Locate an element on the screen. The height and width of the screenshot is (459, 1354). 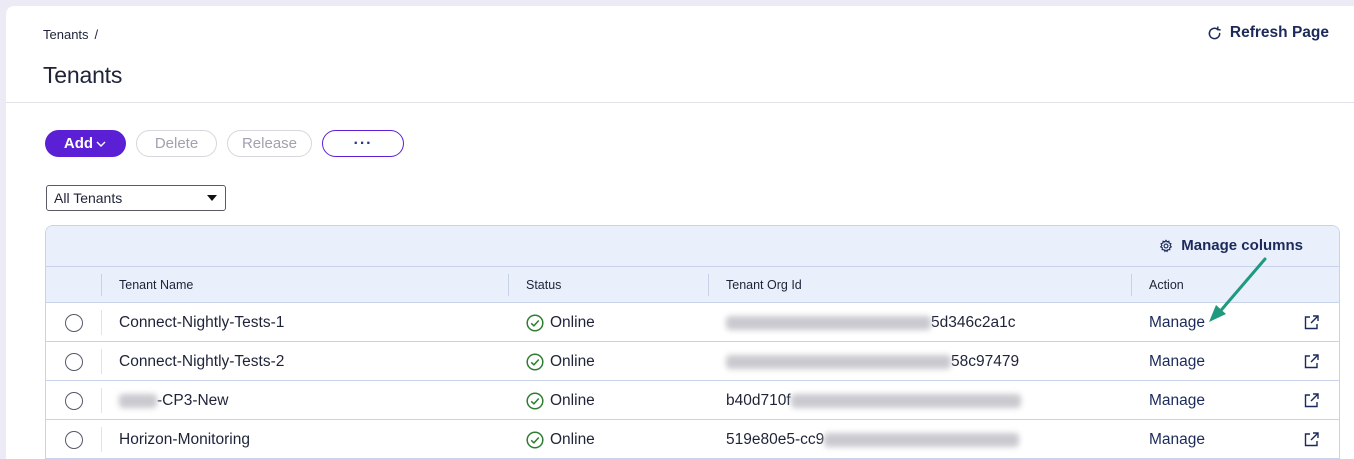
tenant-org-id: 58c97479 is located at coordinates (872, 361).